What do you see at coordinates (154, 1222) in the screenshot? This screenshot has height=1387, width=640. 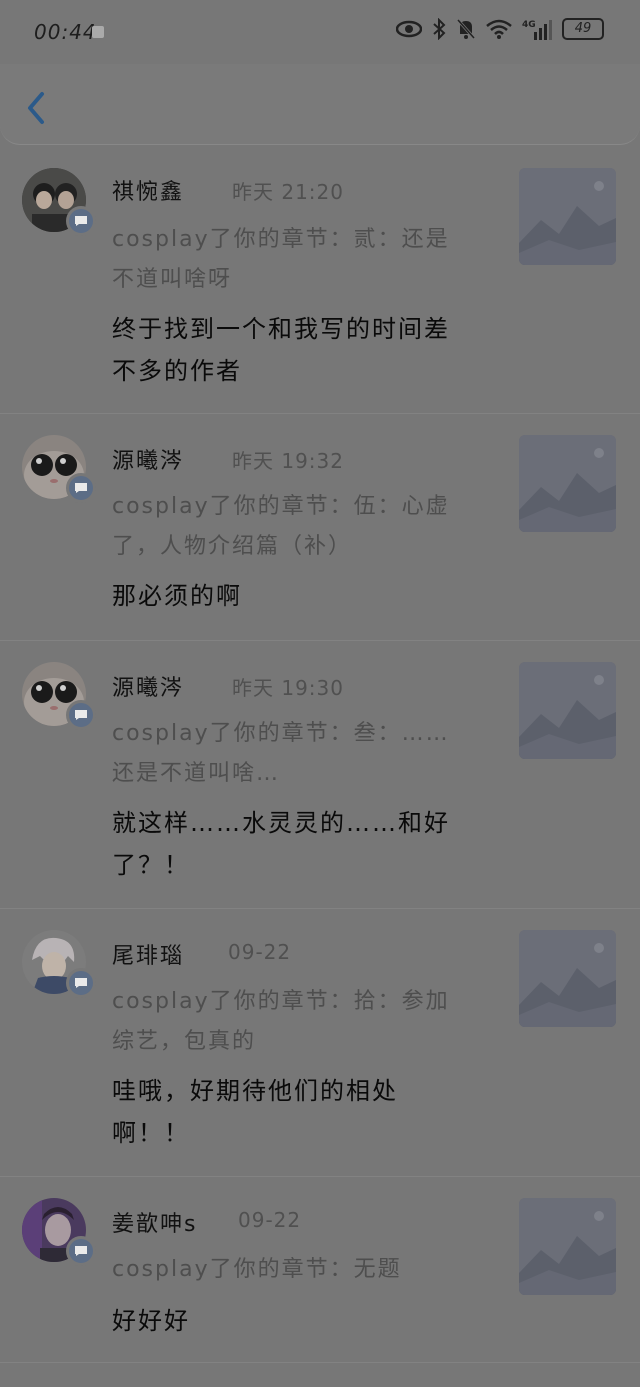 I see `user-name: 姜歆呻s` at bounding box center [154, 1222].